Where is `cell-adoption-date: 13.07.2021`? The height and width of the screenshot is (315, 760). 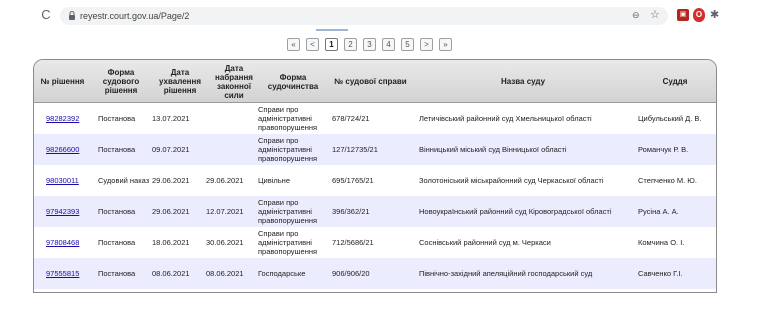
cell-adoption-date: 13.07.2021 is located at coordinates (180, 118).